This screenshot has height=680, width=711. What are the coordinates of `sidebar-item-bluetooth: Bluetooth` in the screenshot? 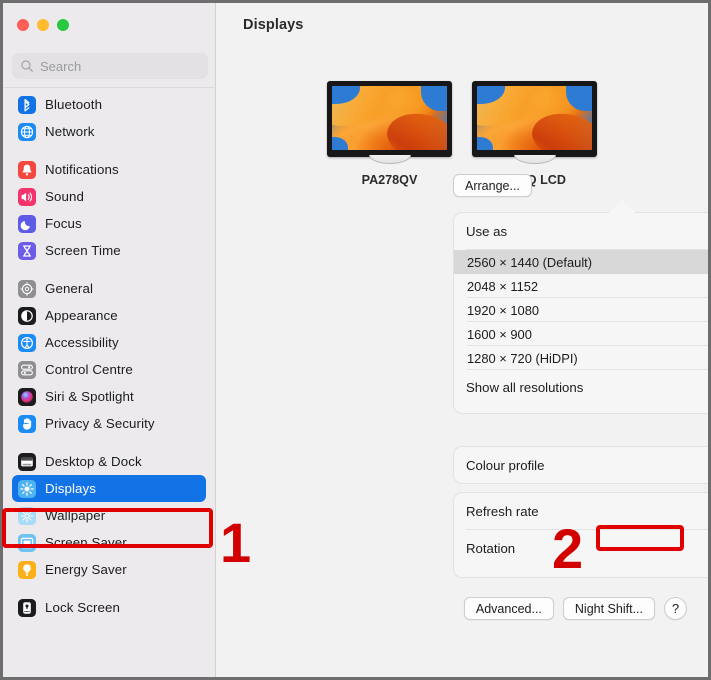 It's located at (109, 104).